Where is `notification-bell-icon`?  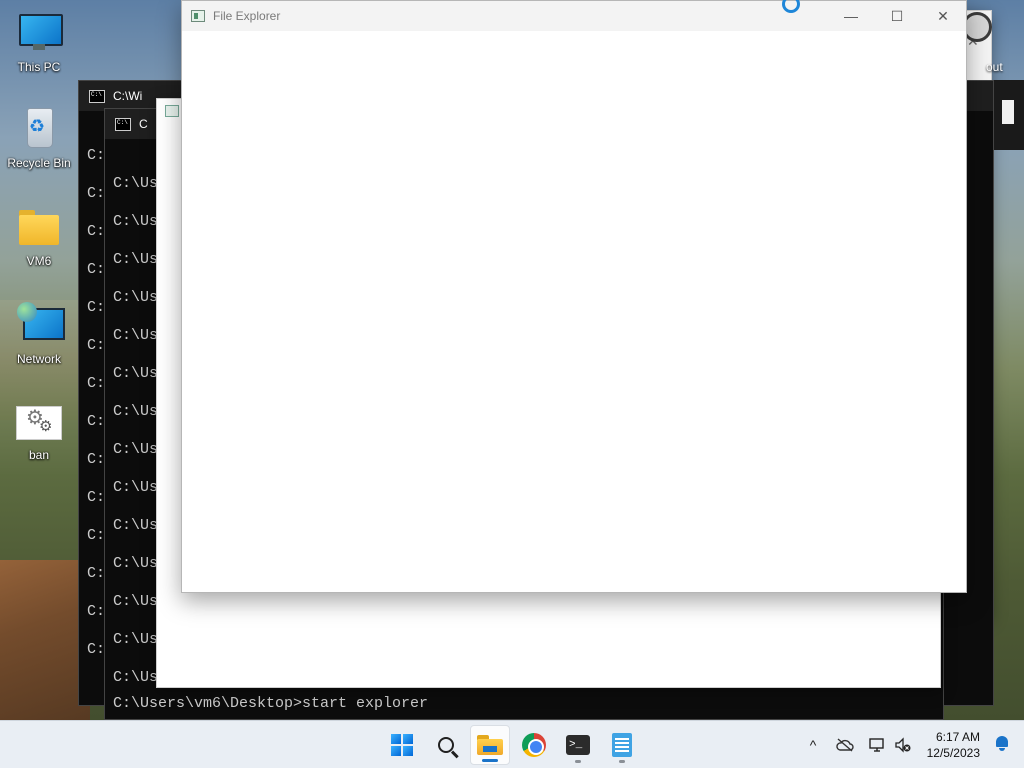
notification-bell-icon is located at coordinates (1002, 743).